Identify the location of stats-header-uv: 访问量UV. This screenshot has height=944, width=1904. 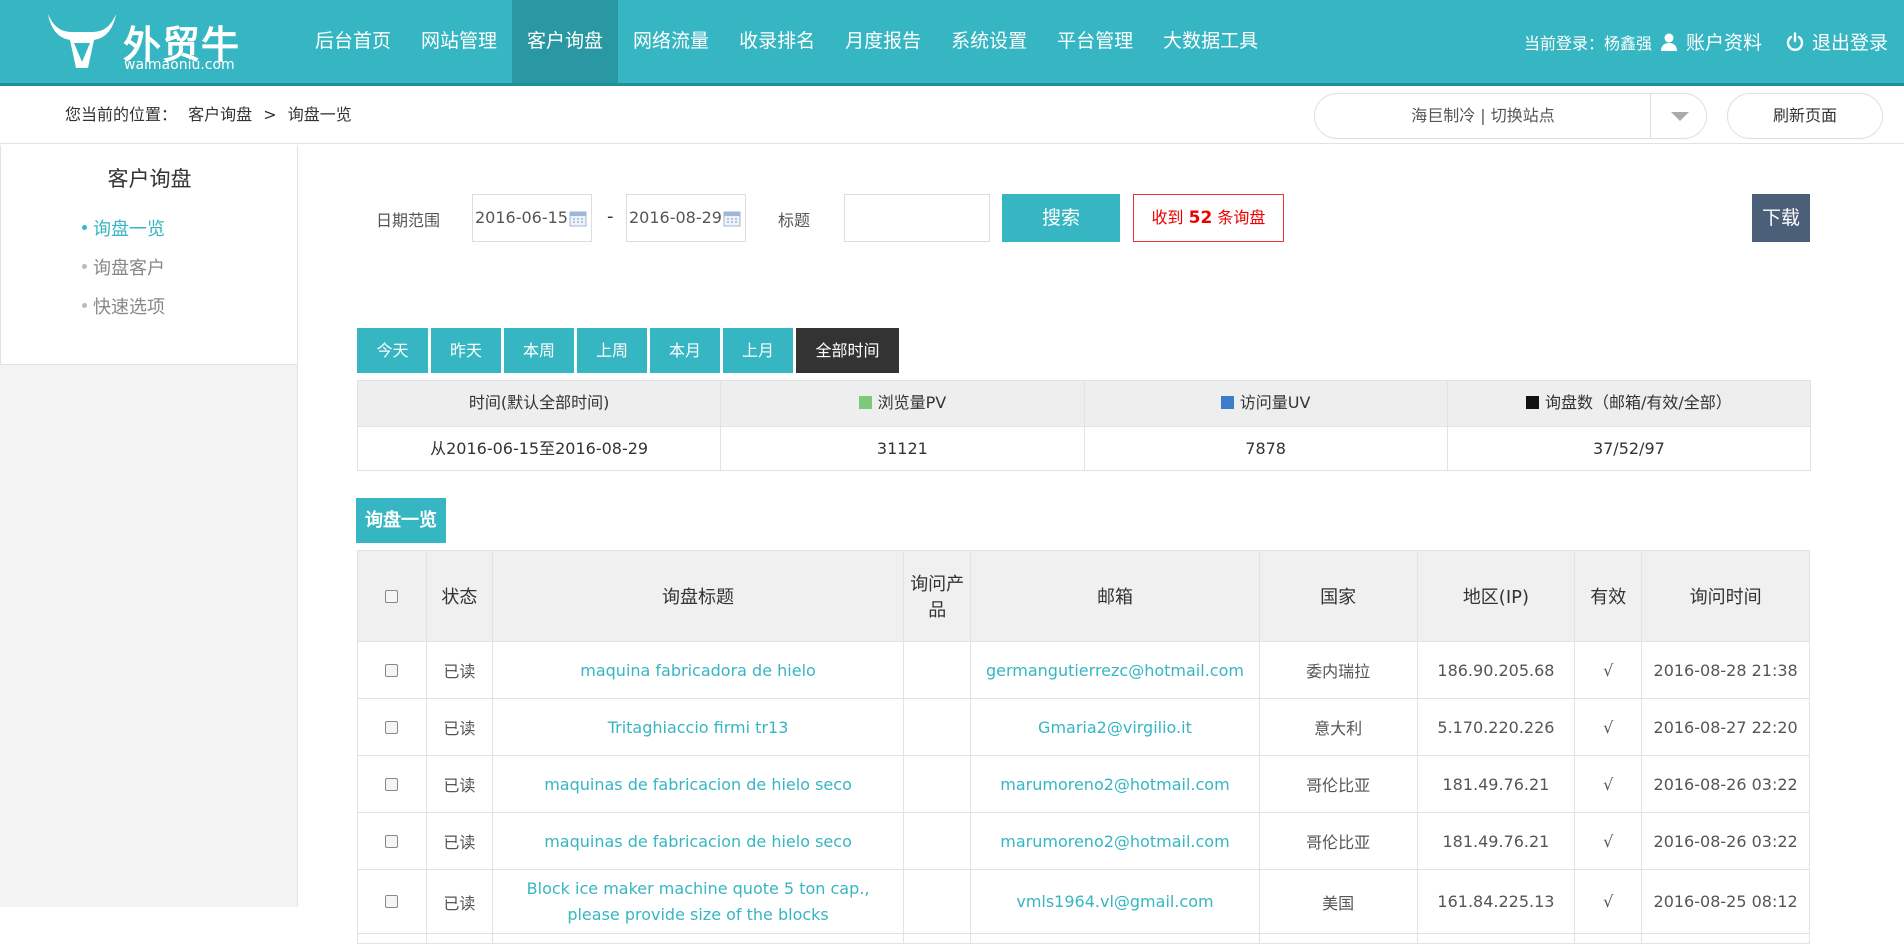
(1266, 403).